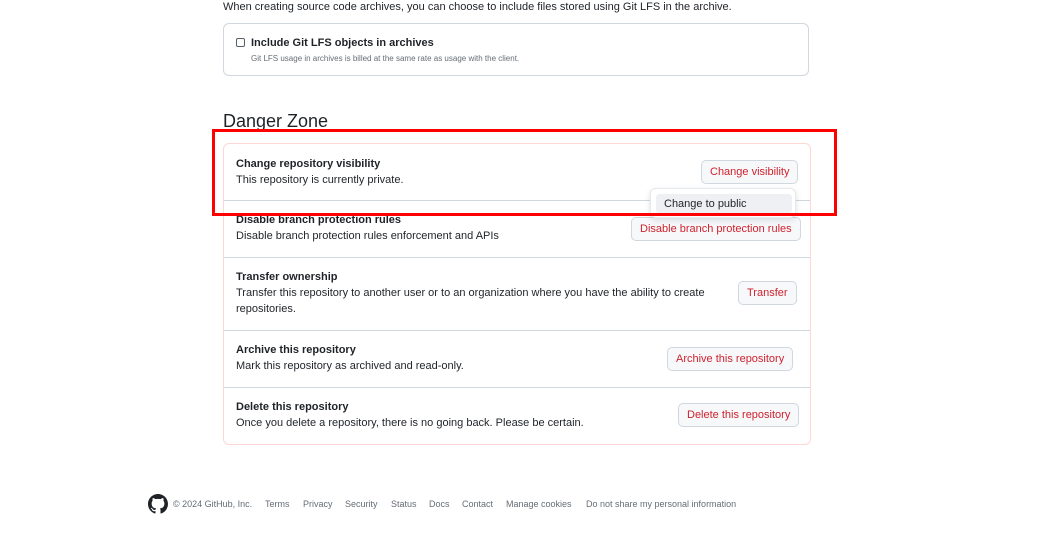 This screenshot has height=533, width=1037. I want to click on footer-link-privacy: Privacy, so click(318, 504).